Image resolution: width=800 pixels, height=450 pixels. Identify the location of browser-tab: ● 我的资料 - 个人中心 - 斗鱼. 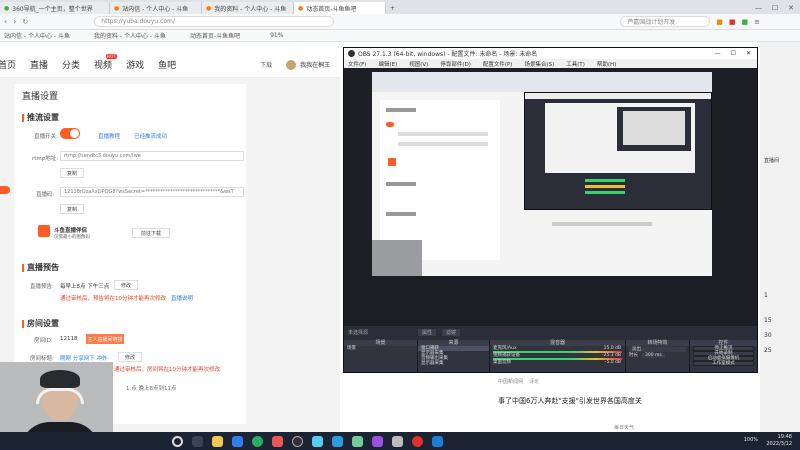
(248, 8).